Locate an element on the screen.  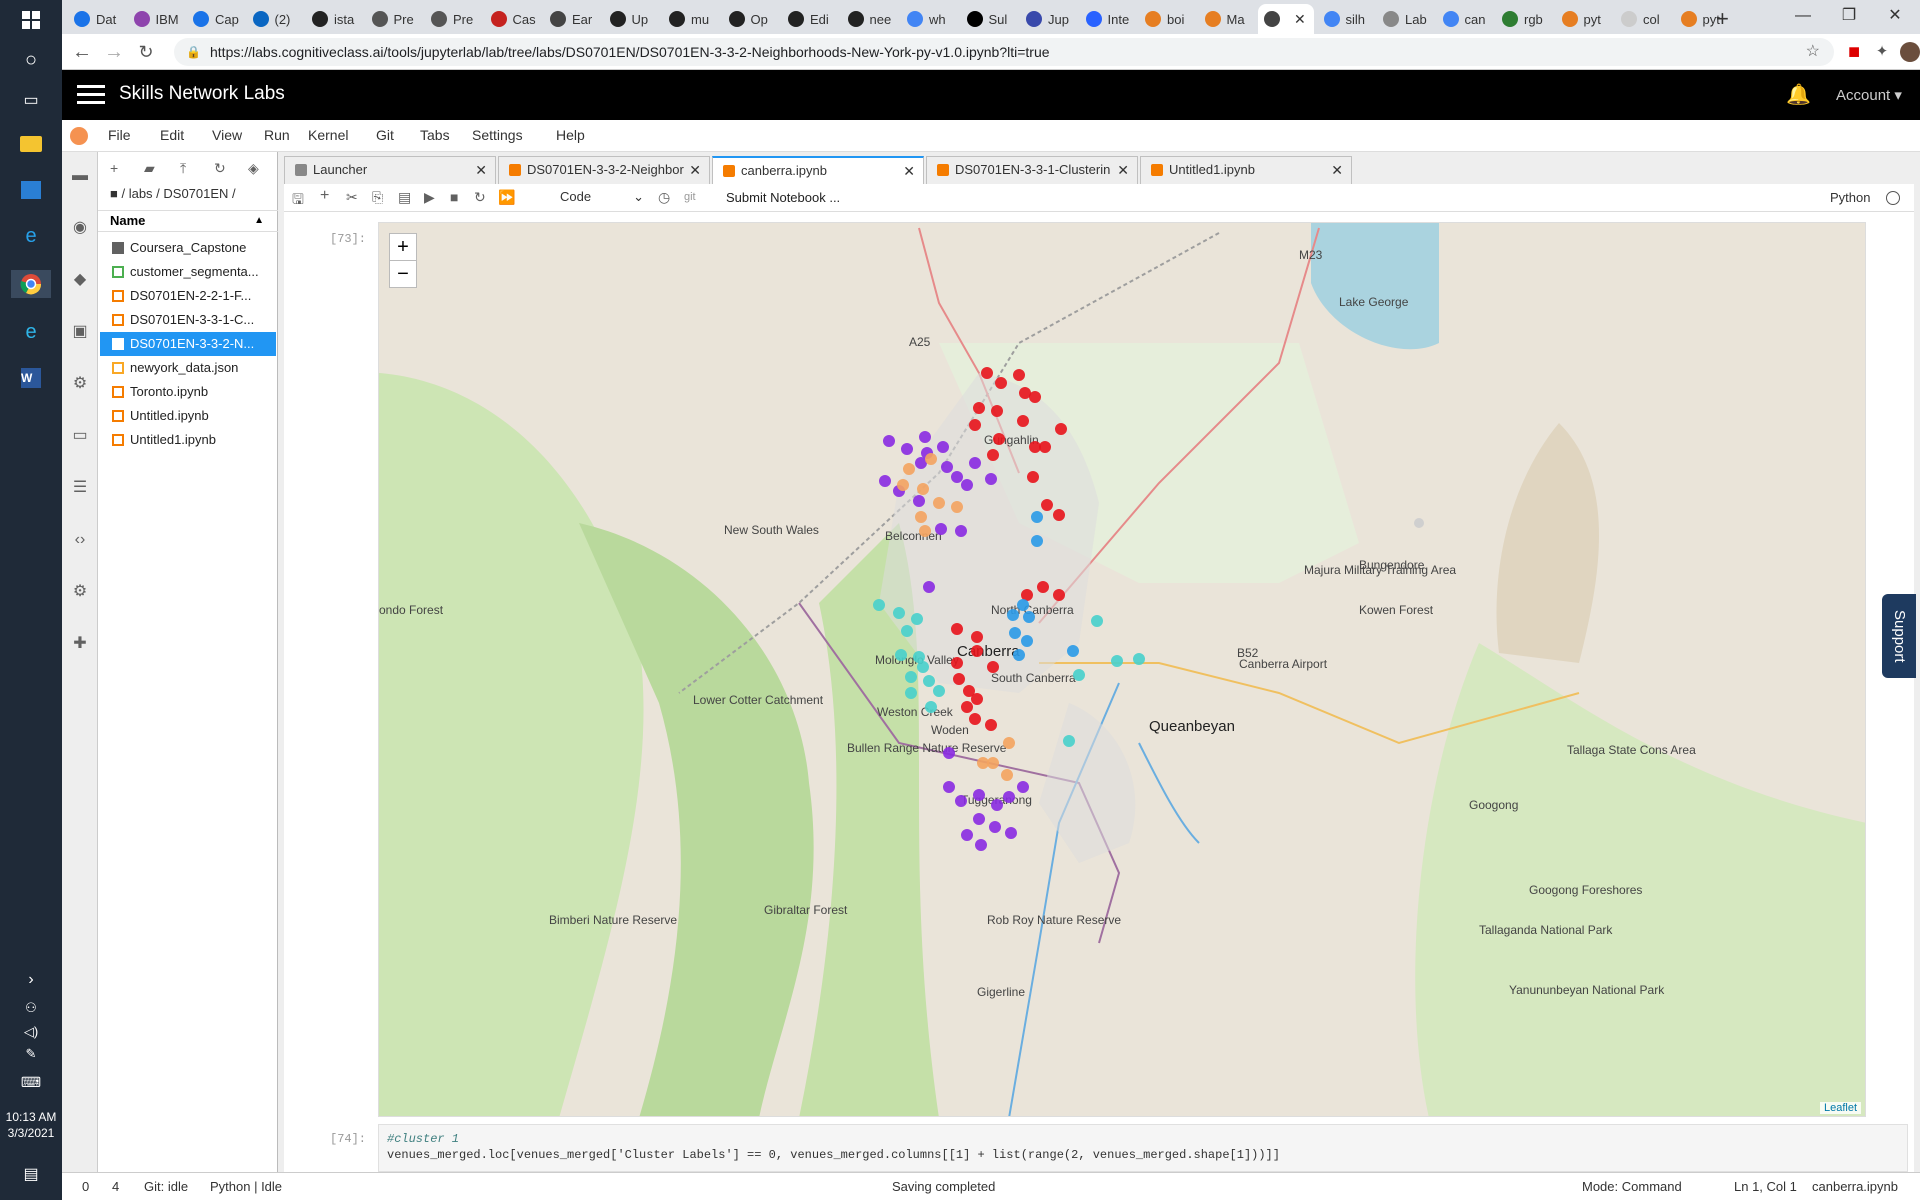
notifications-icon: ▤ is located at coordinates (31, 1174).